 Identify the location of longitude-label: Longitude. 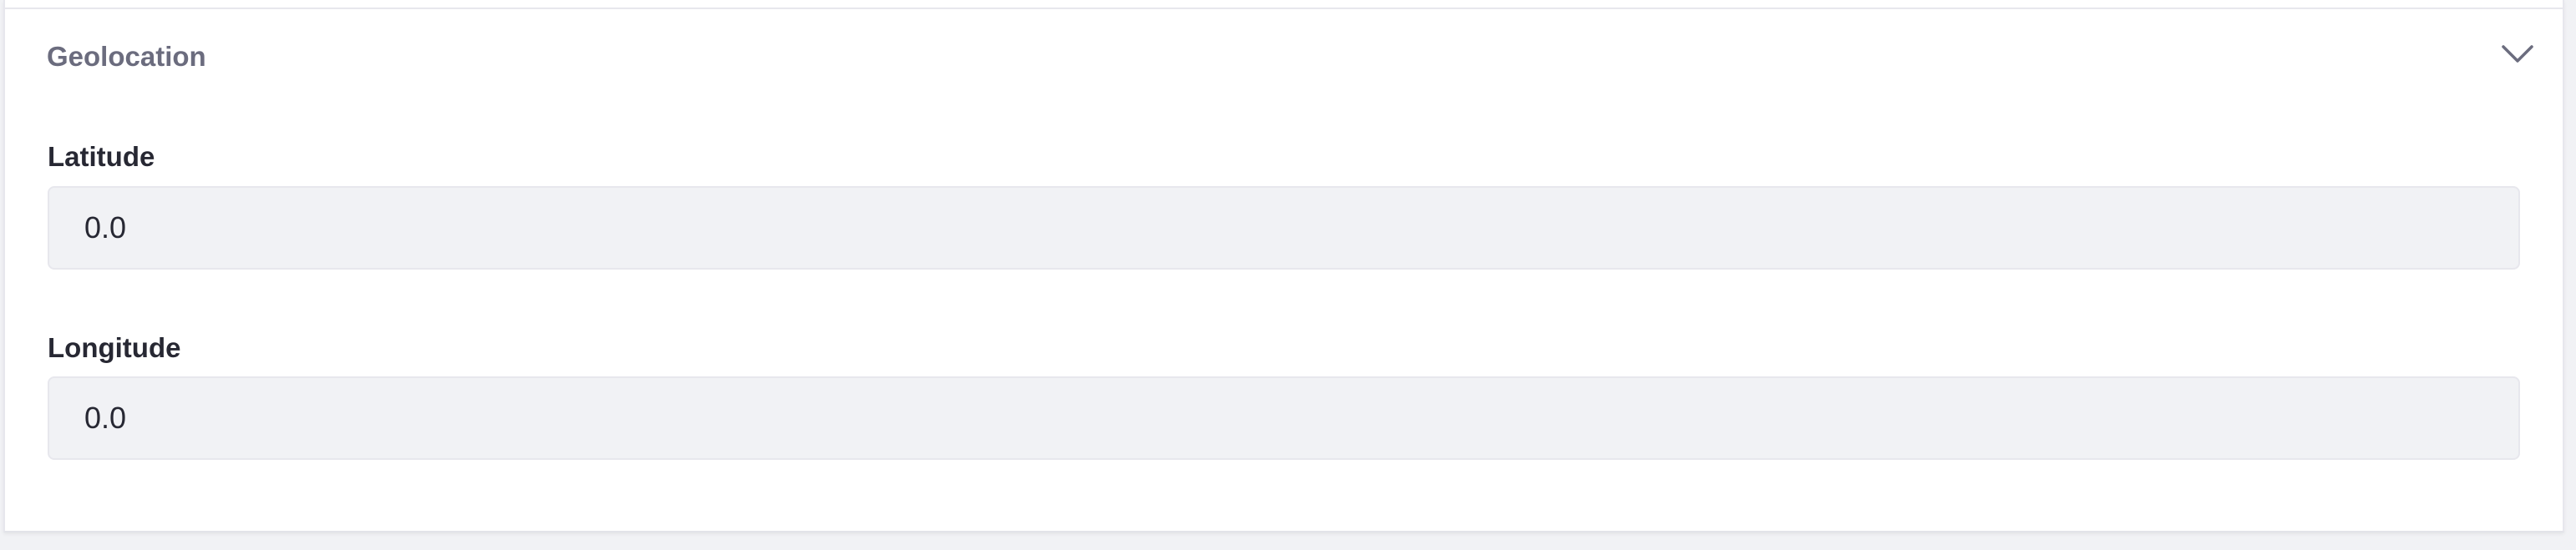
(114, 347).